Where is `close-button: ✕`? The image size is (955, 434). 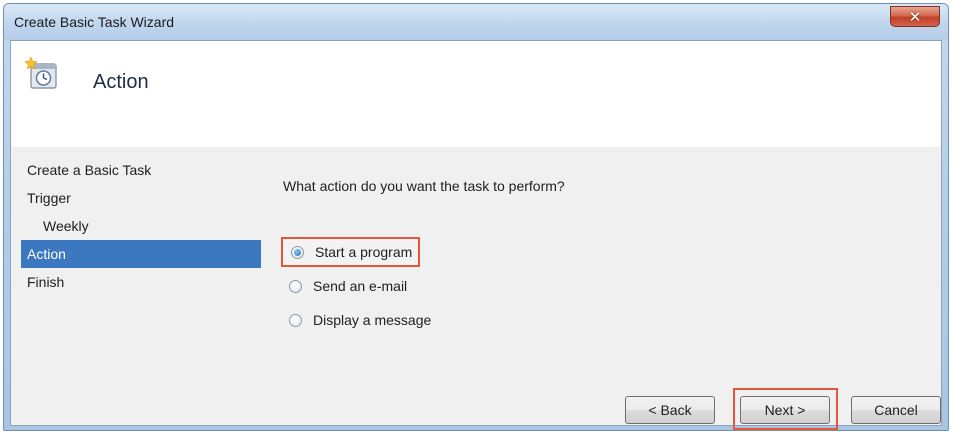 close-button: ✕ is located at coordinates (915, 16).